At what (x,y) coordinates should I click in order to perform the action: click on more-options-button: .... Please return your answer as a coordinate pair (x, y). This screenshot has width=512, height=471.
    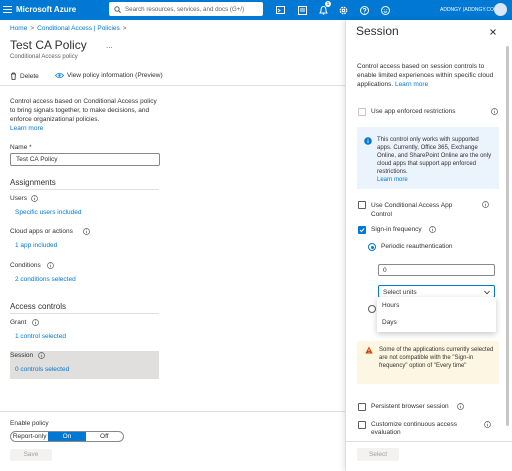
    Looking at the image, I should click on (109, 45).